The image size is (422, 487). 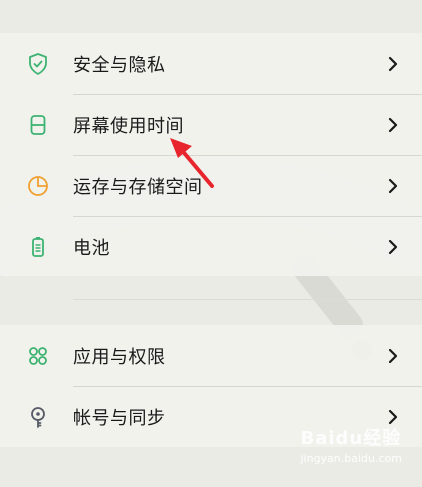 I want to click on watermark-url: jingyan.baidu.com, so click(x=351, y=458).